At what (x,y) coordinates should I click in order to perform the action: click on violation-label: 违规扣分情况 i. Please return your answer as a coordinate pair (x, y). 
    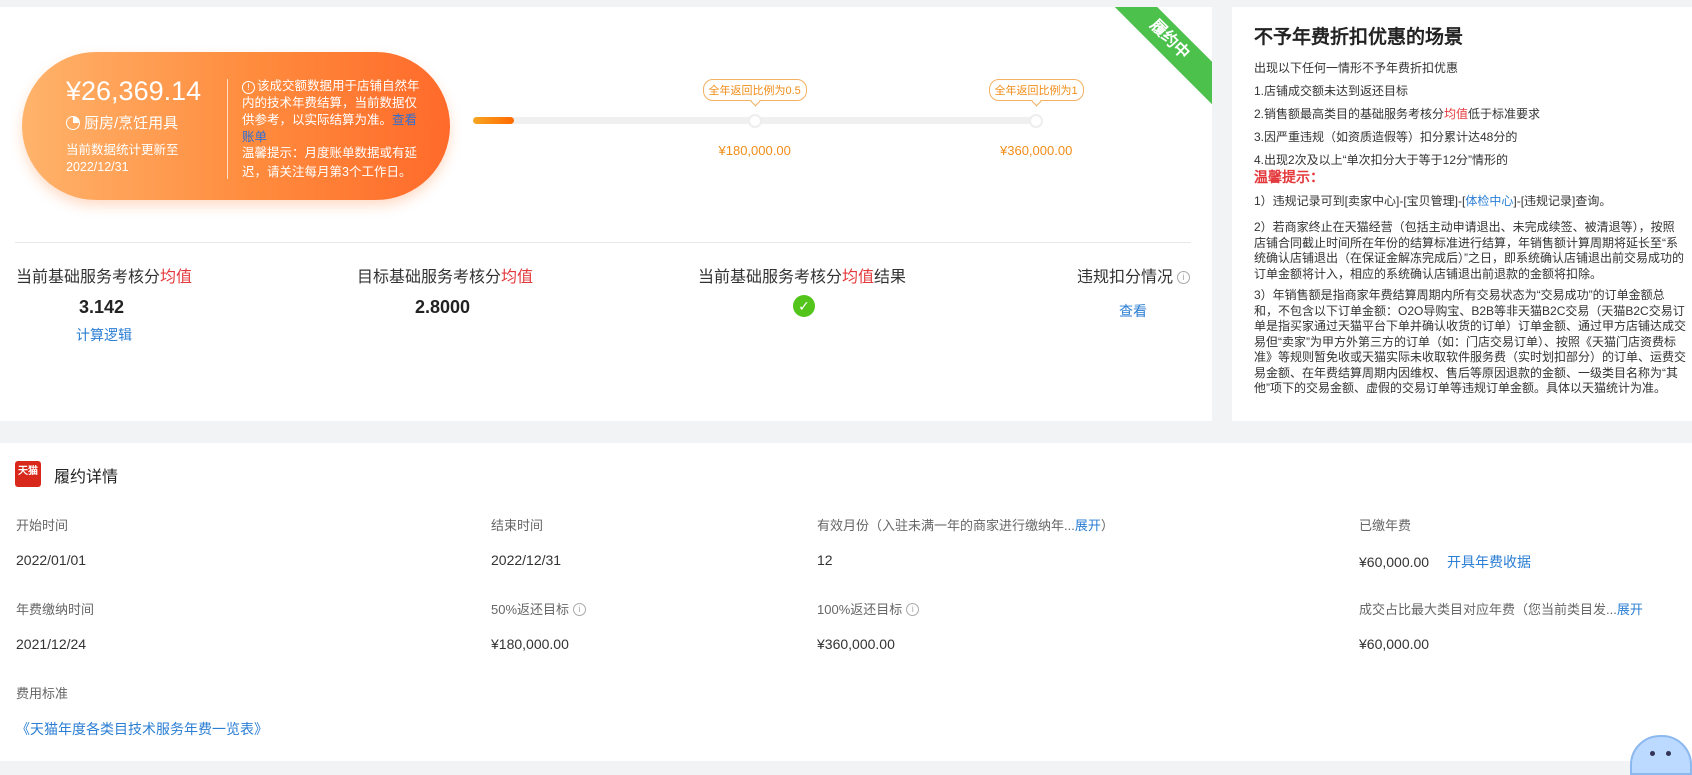
    Looking at the image, I should click on (1134, 275).